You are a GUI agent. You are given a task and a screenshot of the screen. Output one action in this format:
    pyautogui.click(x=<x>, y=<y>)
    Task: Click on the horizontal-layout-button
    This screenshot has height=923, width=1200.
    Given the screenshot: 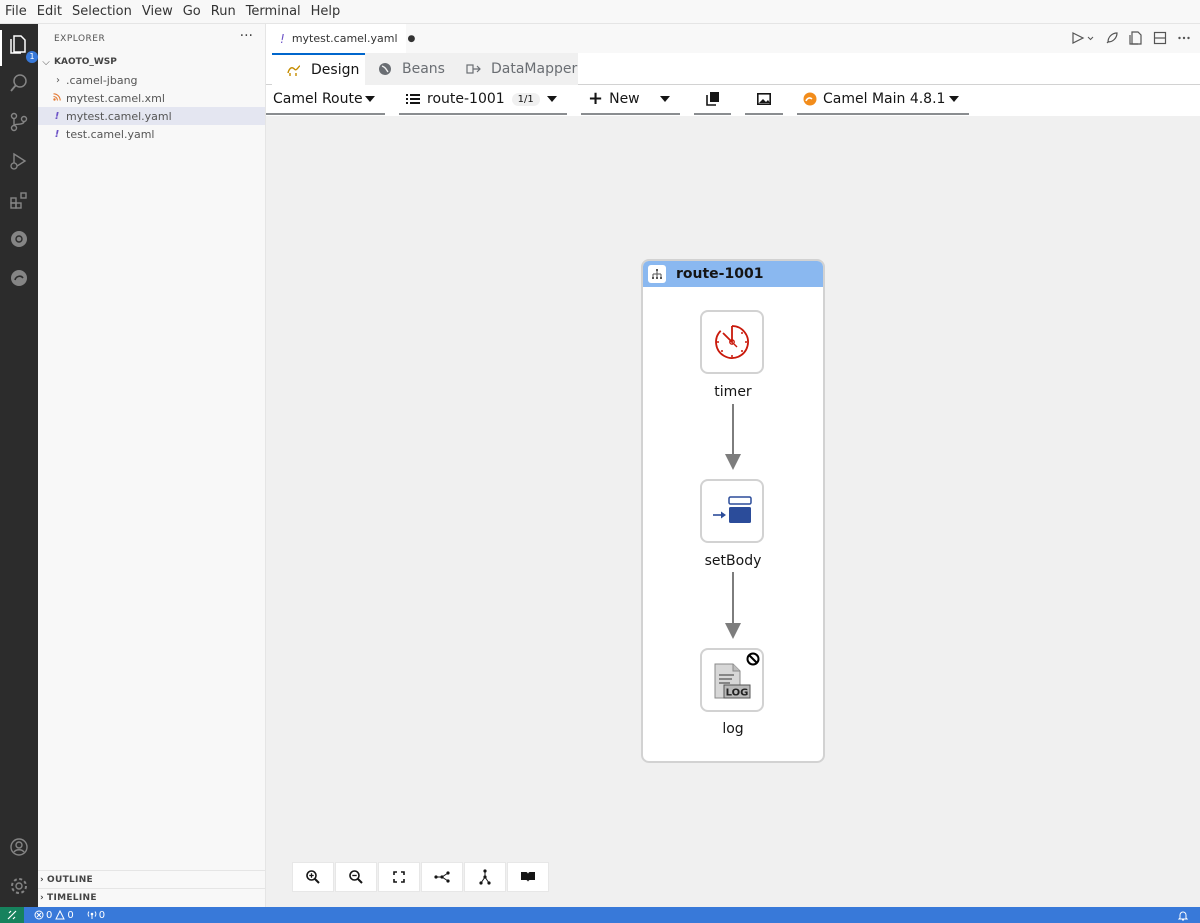 What is the action you would take?
    pyautogui.click(x=442, y=877)
    